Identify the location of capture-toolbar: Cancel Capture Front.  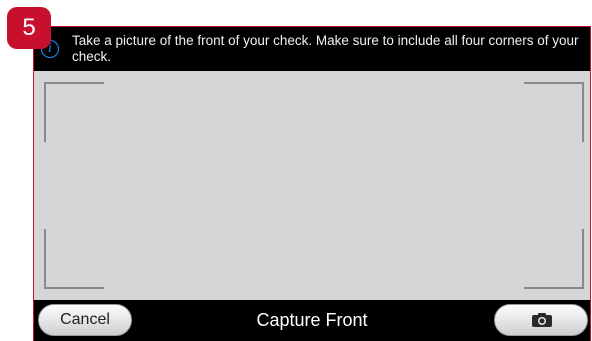
(312, 320).